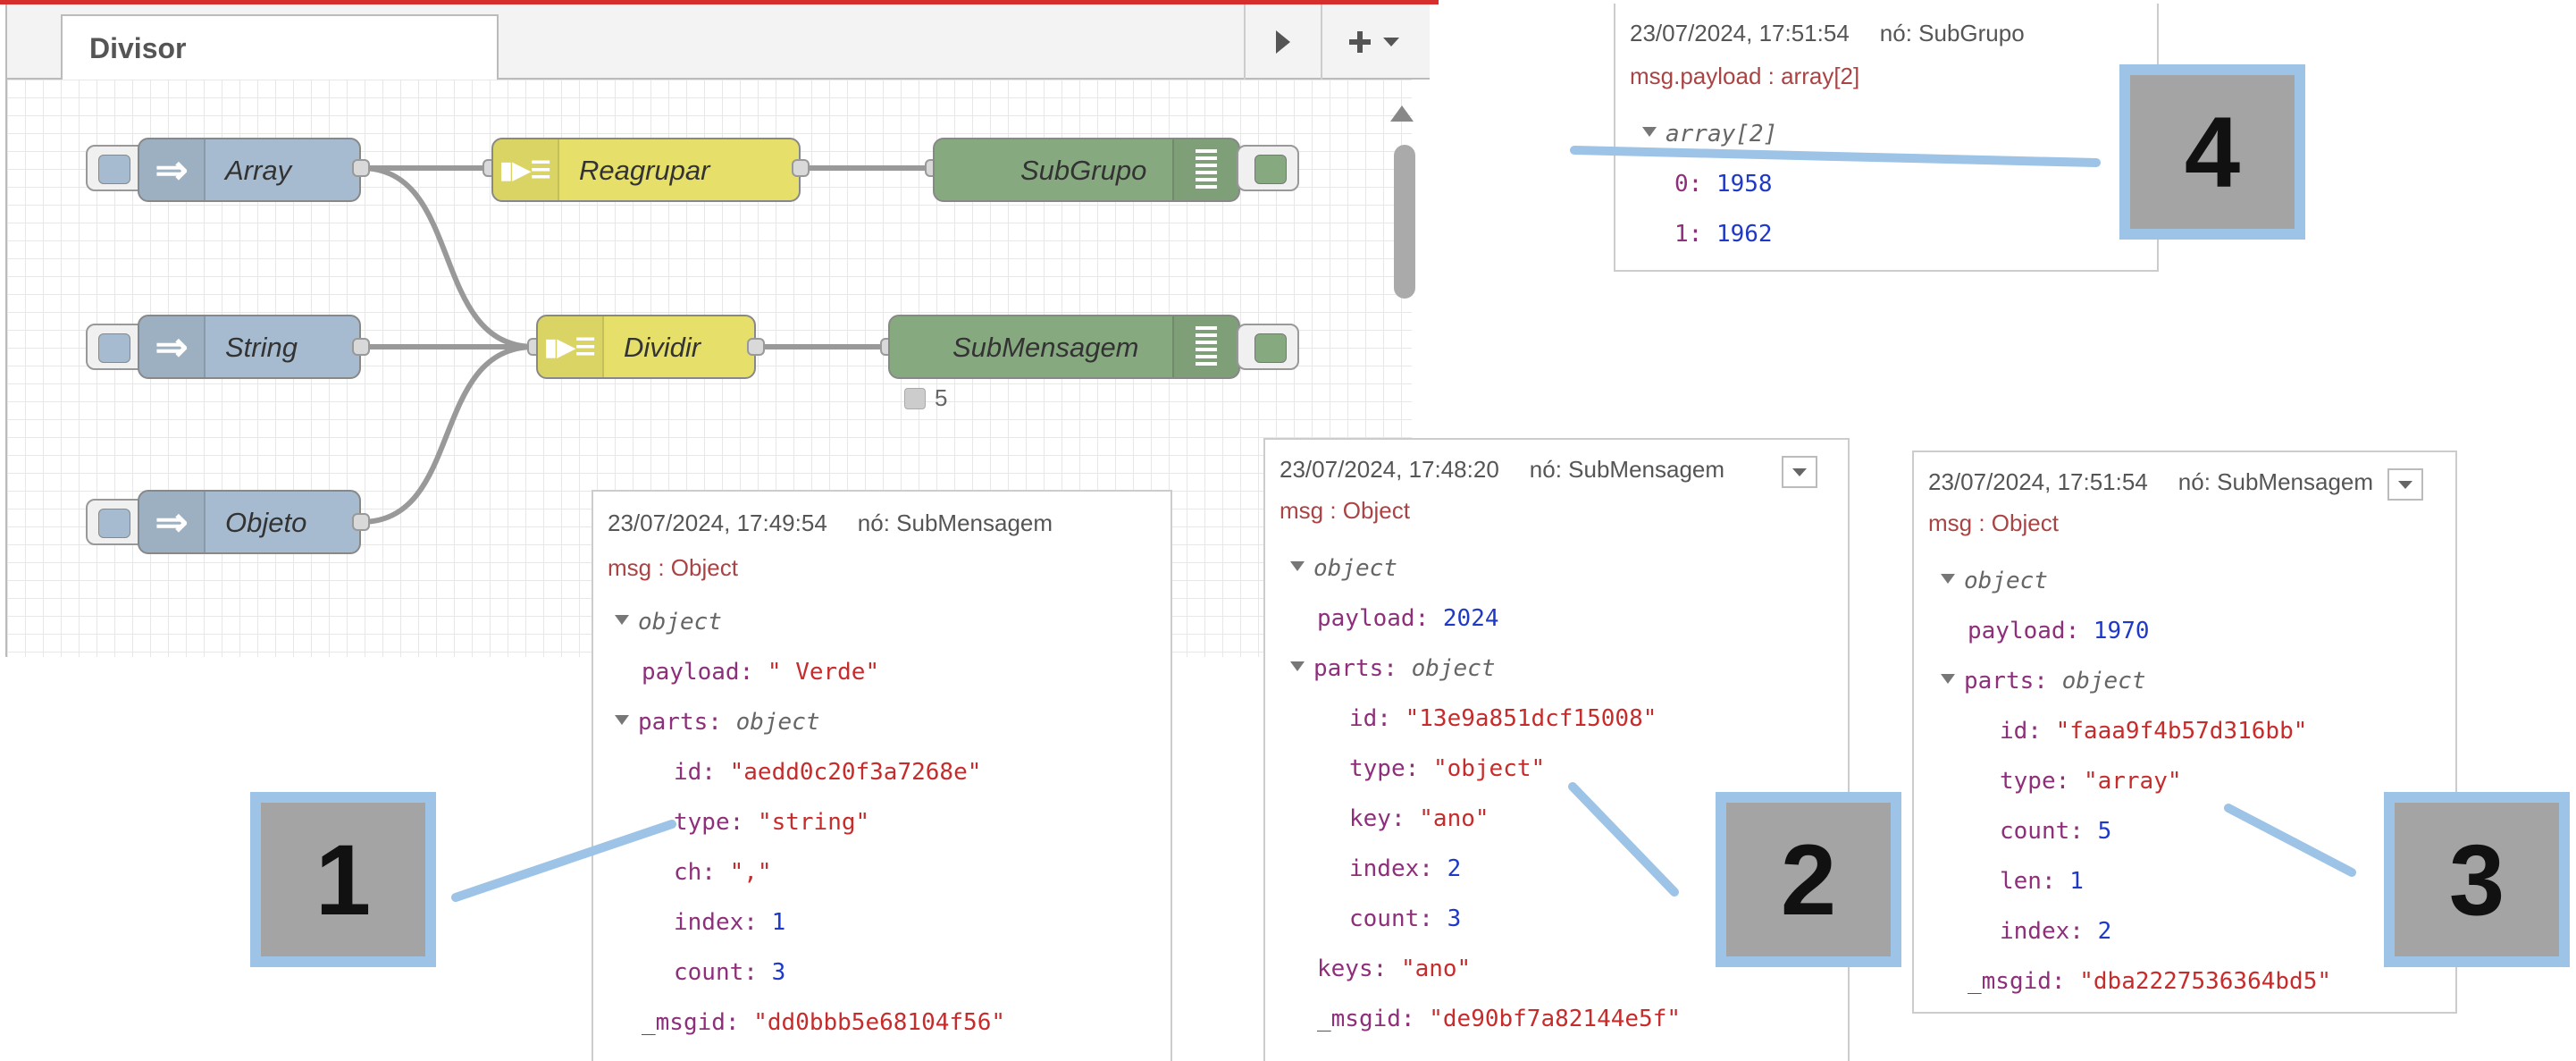  I want to click on callout-badge-3: 3, so click(2477, 879).